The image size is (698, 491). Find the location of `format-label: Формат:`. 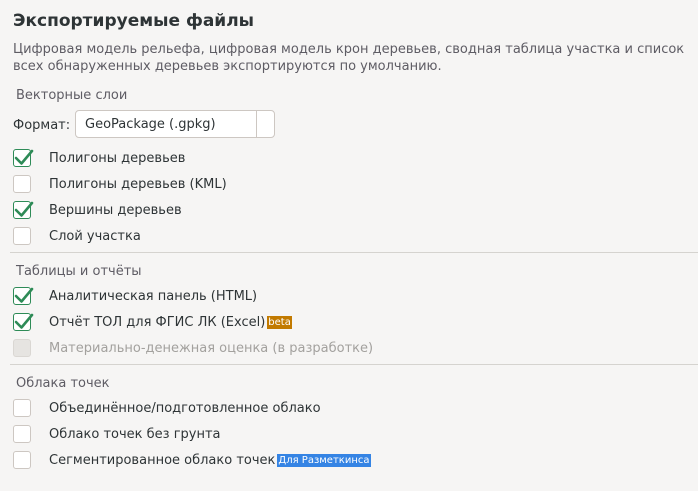

format-label: Формат: is located at coordinates (42, 125).